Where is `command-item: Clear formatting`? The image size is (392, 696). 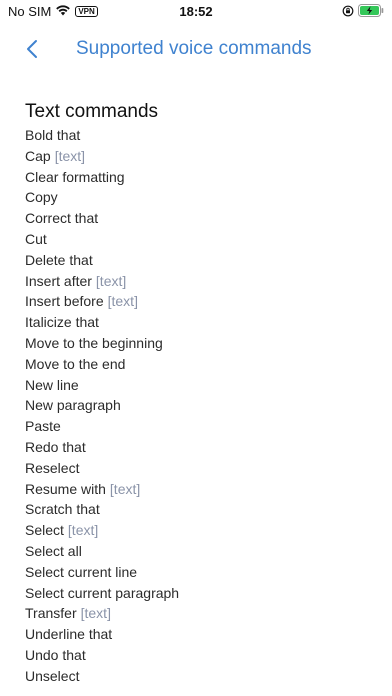
command-item: Clear formatting is located at coordinates (200, 177).